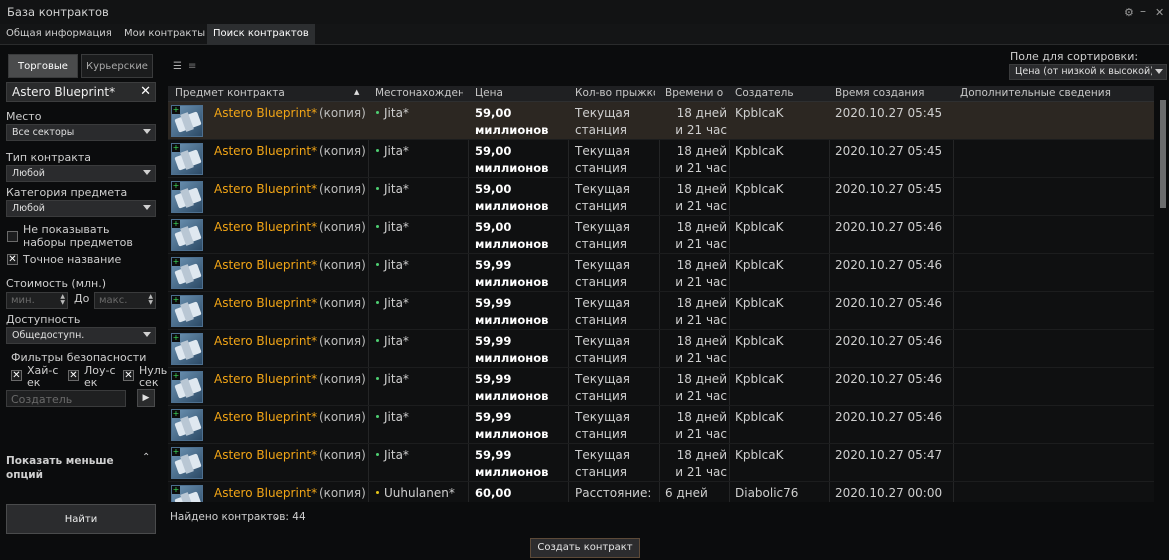 Image resolution: width=1169 pixels, height=560 pixels. Describe the element at coordinates (125, 300) in the screenshot. I see `max-price-input: макс. ▲ ▼` at that location.